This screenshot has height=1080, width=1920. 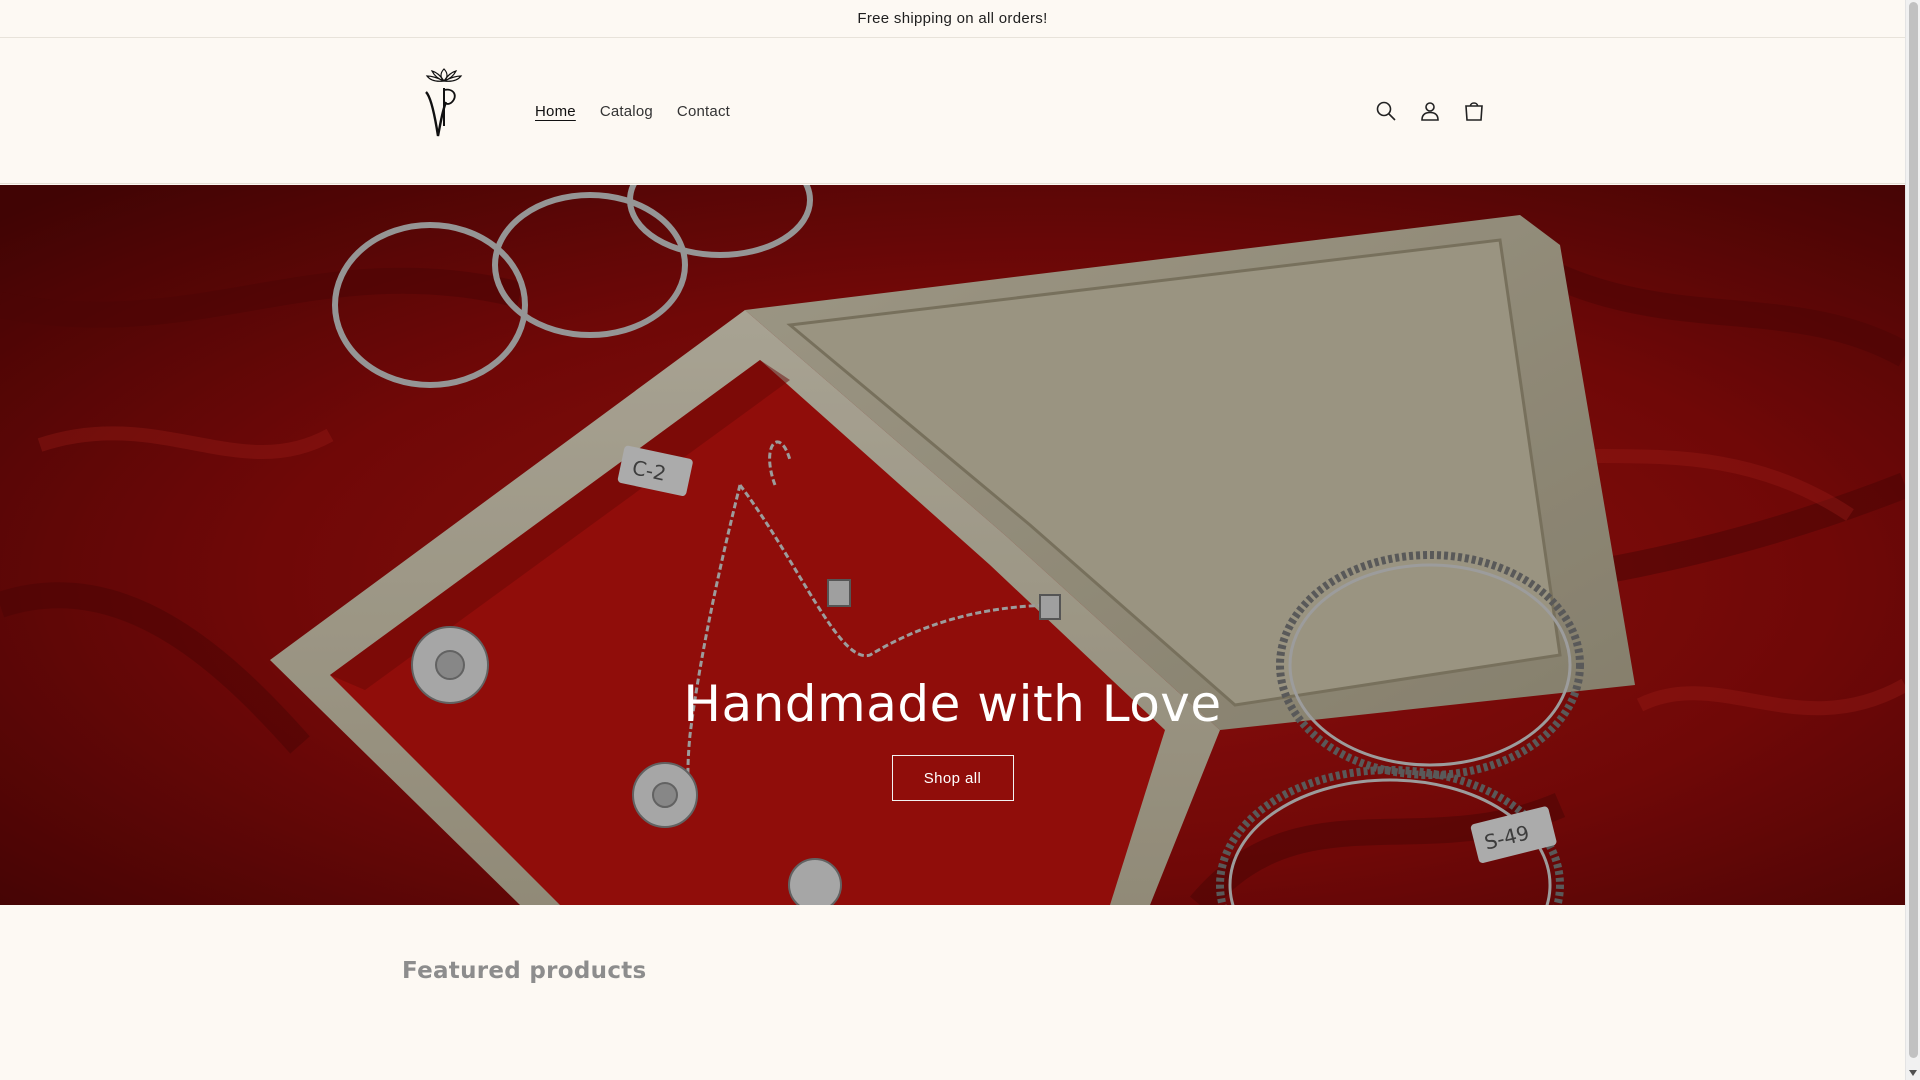 I want to click on header-icons, so click(x=1430, y=111).